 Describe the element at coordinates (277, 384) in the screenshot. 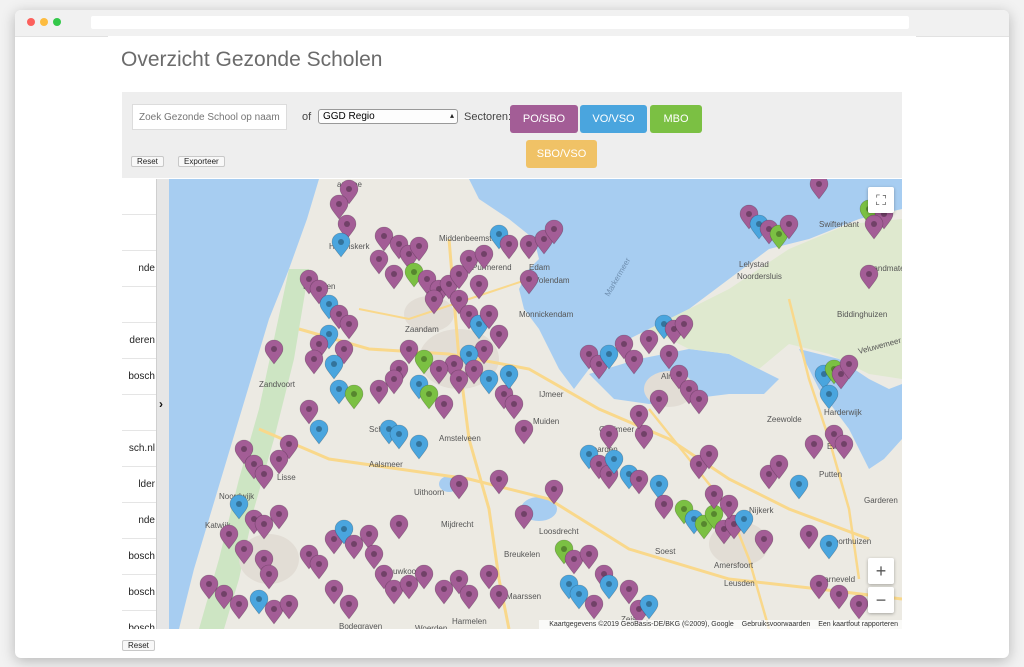

I see `place-label: Zandvoort` at that location.